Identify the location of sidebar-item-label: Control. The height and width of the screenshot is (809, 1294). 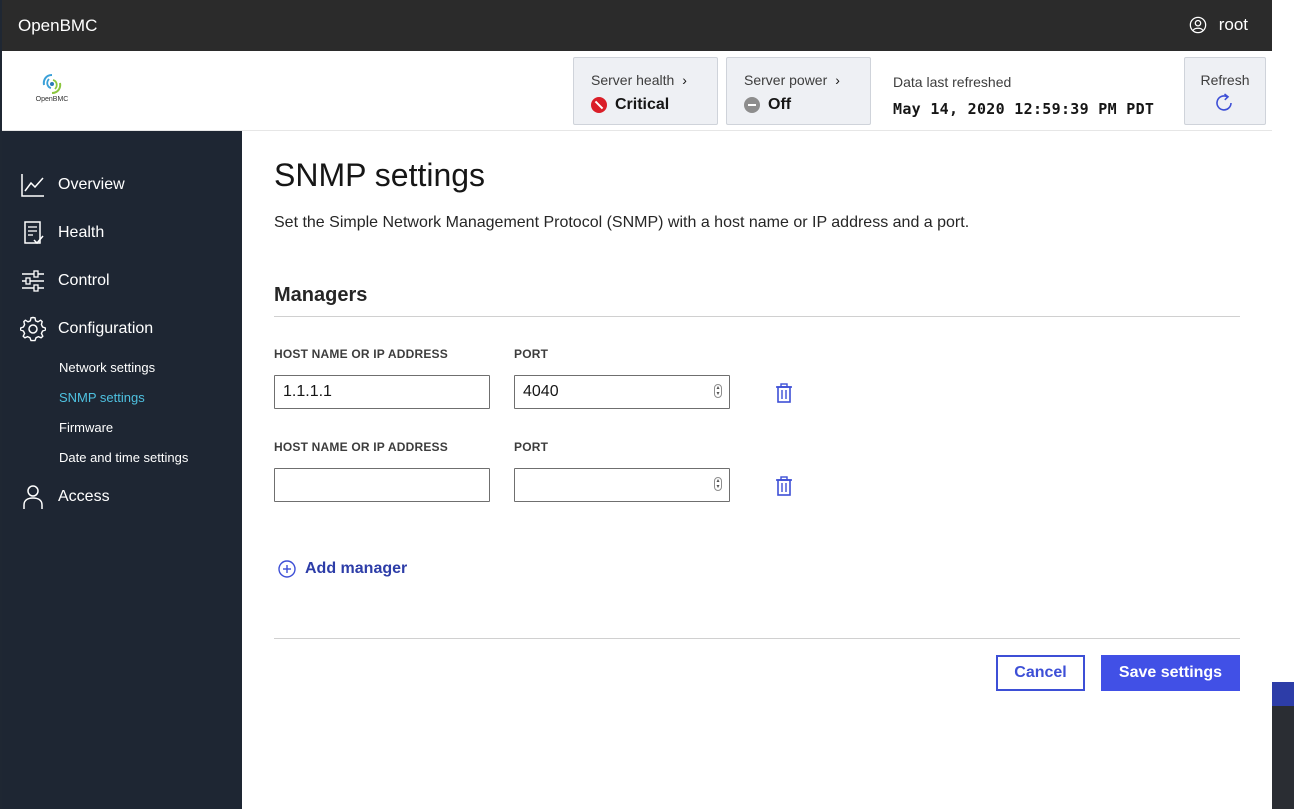
(84, 280).